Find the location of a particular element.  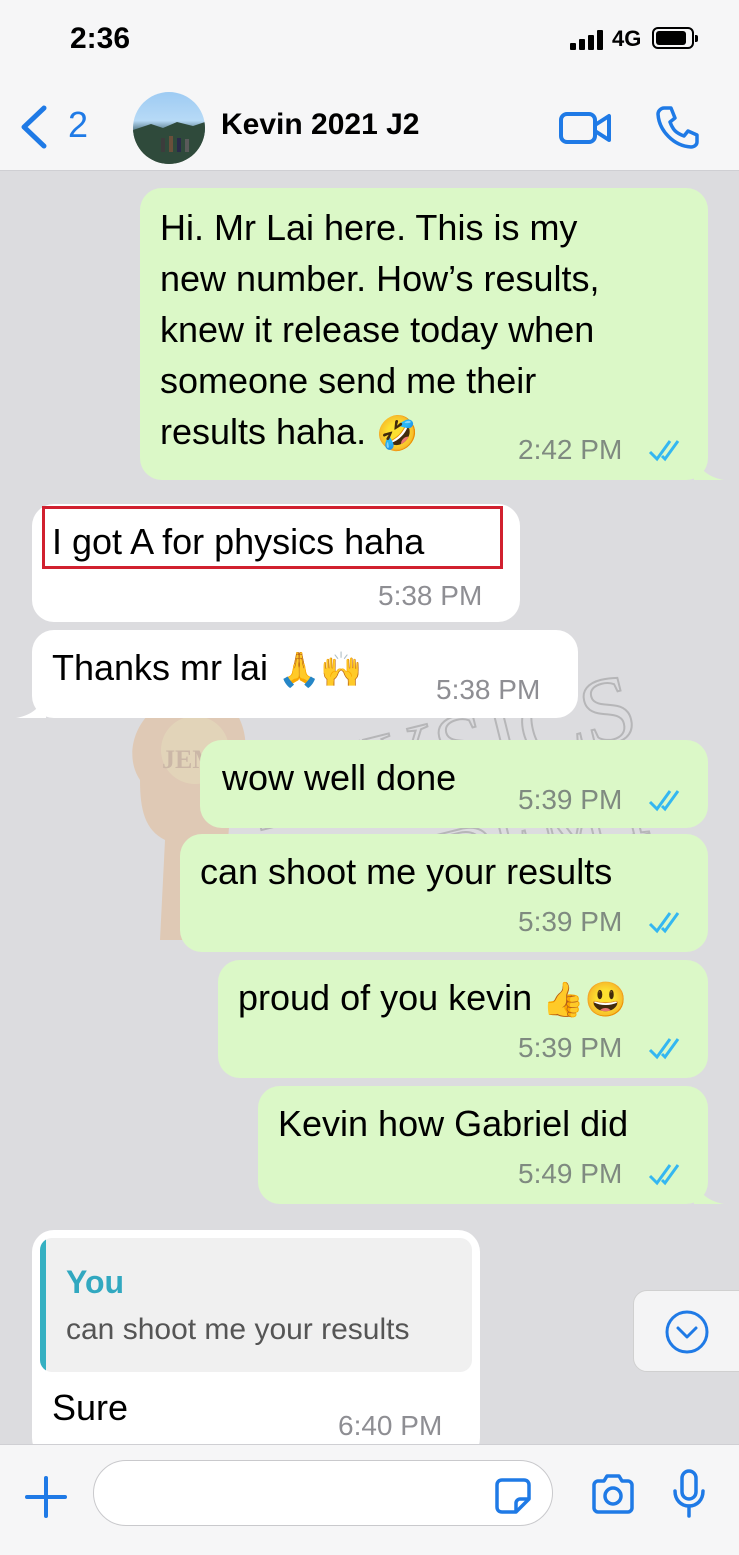

scroll-to-bottom-button is located at coordinates (686, 1331).